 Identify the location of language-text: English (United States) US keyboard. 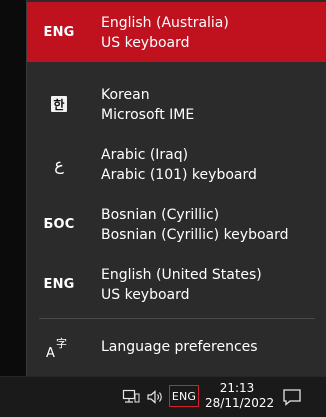
(181, 285).